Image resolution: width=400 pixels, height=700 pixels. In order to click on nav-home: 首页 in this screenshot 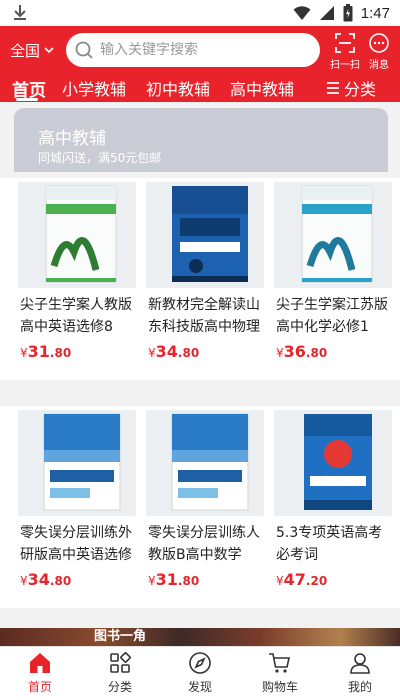, I will do `click(40, 673)`.